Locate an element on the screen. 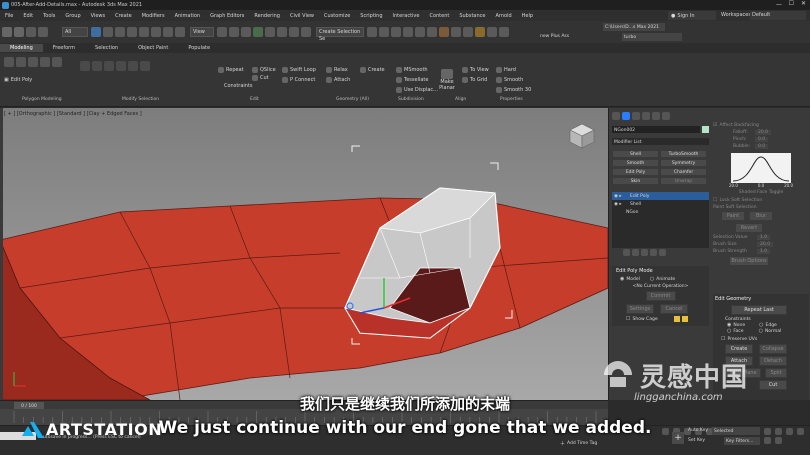 This screenshot has width=810, height=455. ribbon-tab: Populate is located at coordinates (199, 48).